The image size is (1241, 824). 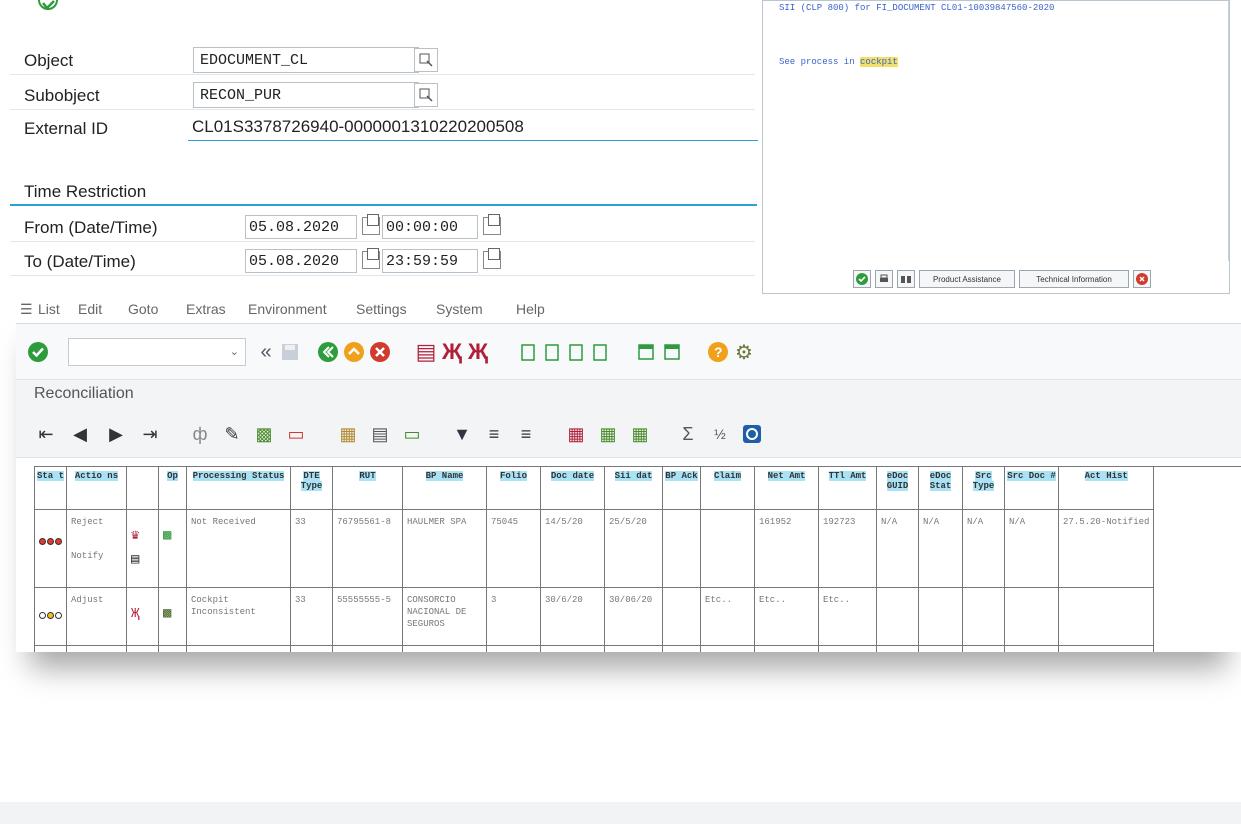 What do you see at coordinates (96, 600) in the screenshot?
I see `adjust-action: Adjust` at bounding box center [96, 600].